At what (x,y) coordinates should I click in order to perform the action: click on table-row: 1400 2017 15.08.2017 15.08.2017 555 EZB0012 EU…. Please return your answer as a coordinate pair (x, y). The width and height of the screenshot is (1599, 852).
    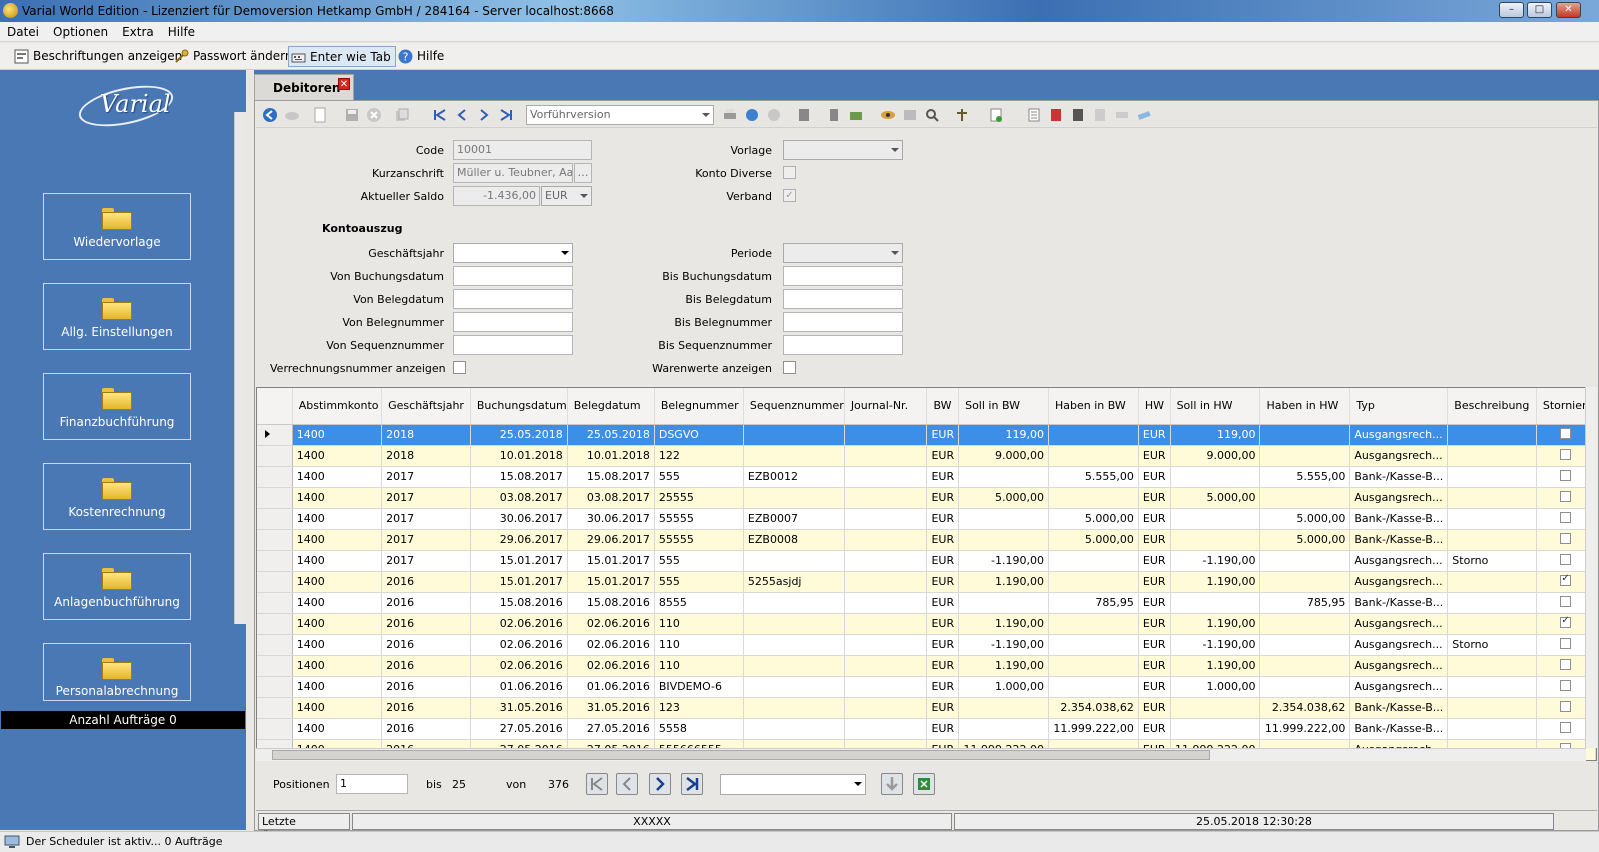
    Looking at the image, I should click on (926, 477).